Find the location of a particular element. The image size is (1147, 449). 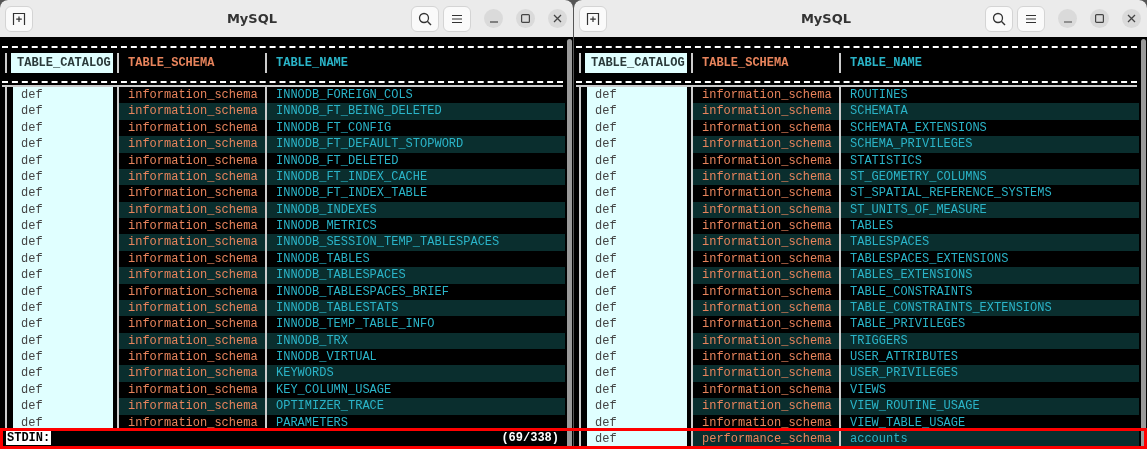

table-cell: KEYWORDS is located at coordinates (415, 373).